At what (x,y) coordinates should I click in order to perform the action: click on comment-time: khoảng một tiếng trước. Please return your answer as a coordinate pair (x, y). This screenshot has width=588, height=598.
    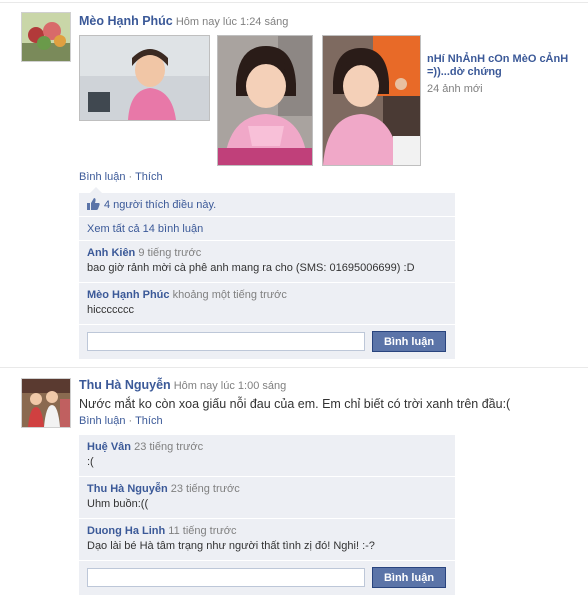
    Looking at the image, I should click on (230, 295).